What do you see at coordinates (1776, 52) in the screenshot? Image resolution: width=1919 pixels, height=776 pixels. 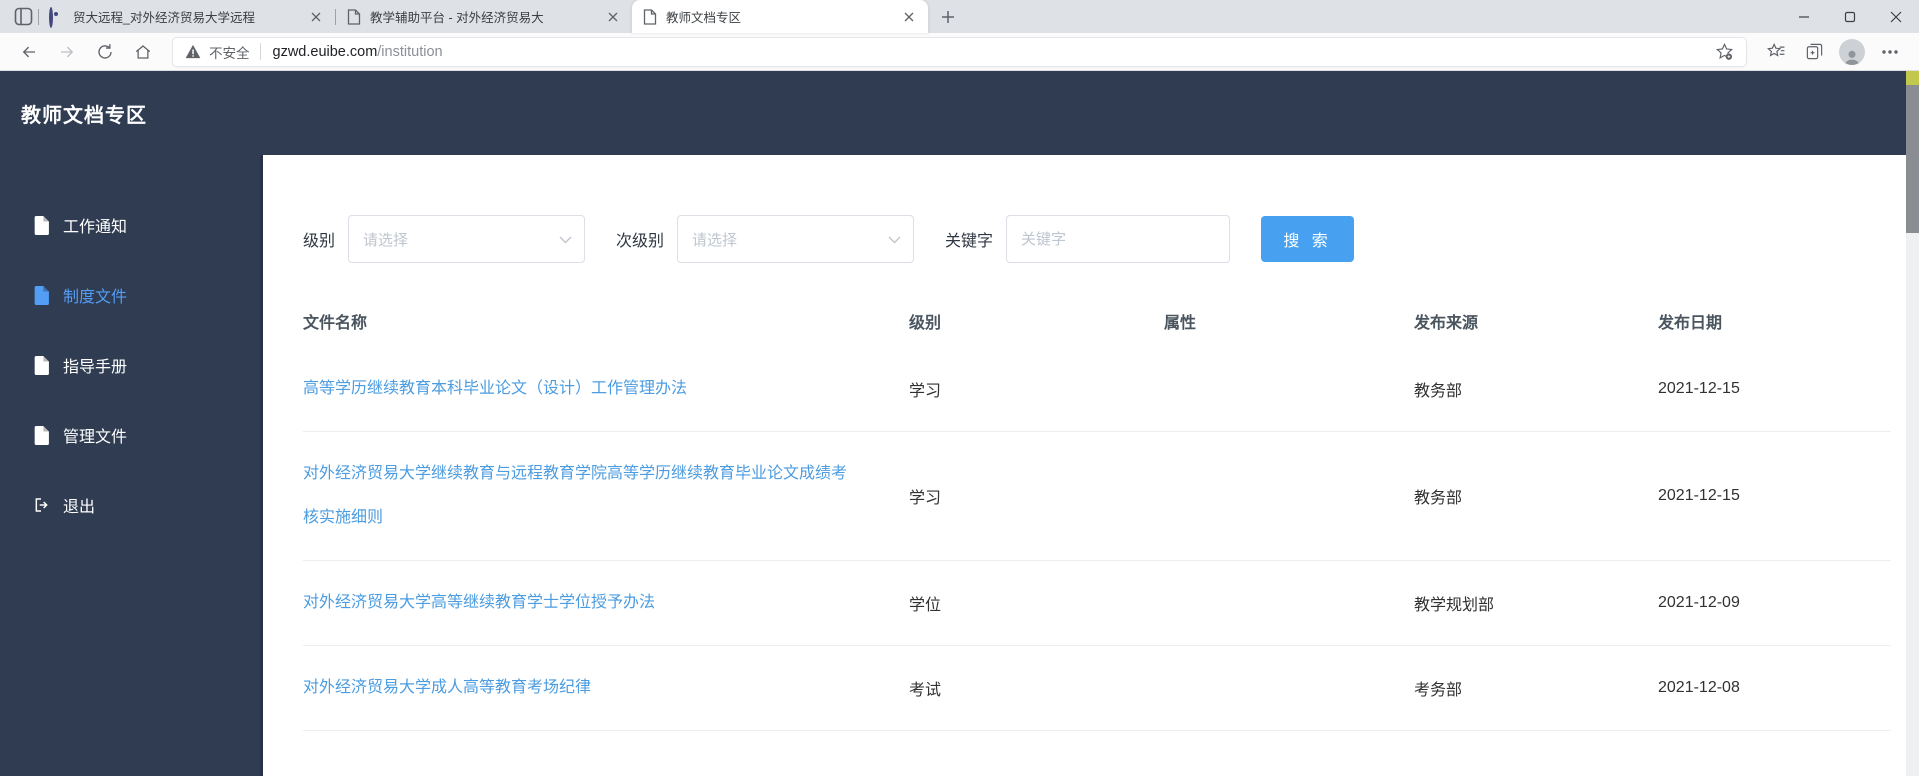 I see `favorites-hub-icon` at bounding box center [1776, 52].